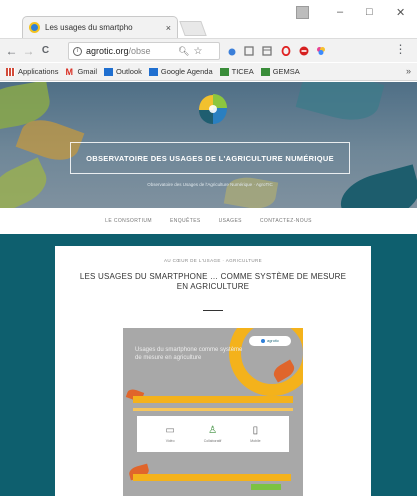  I want to click on video-icon: ▭, so click(170, 430).